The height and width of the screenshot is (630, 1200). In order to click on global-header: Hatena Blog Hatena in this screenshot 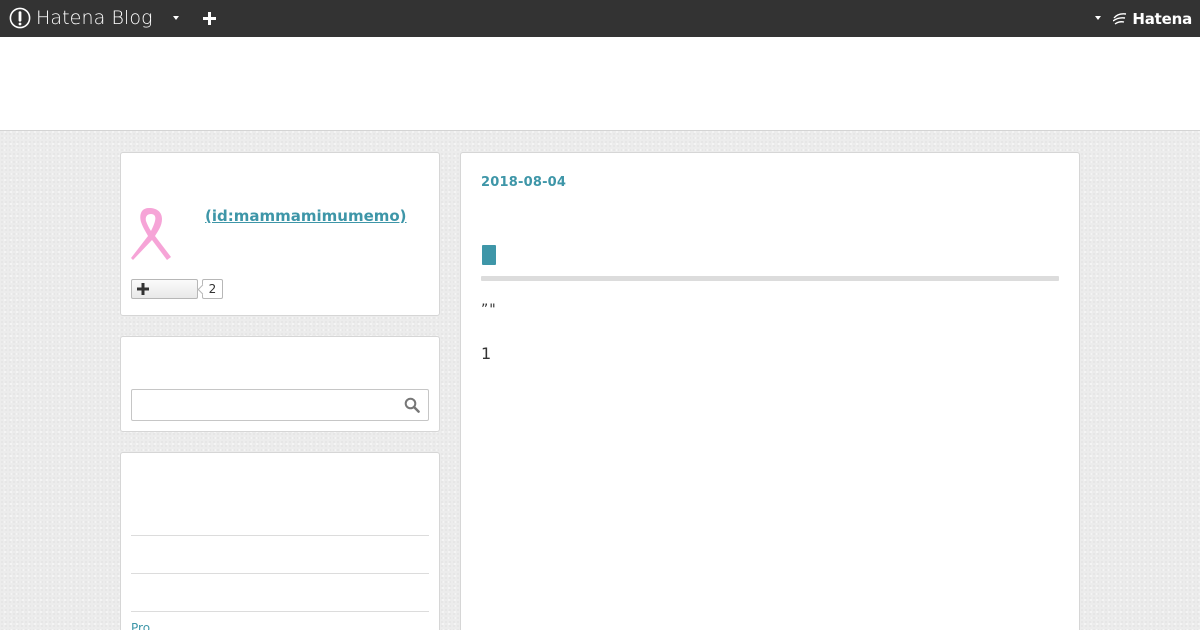, I will do `click(600, 18)`.